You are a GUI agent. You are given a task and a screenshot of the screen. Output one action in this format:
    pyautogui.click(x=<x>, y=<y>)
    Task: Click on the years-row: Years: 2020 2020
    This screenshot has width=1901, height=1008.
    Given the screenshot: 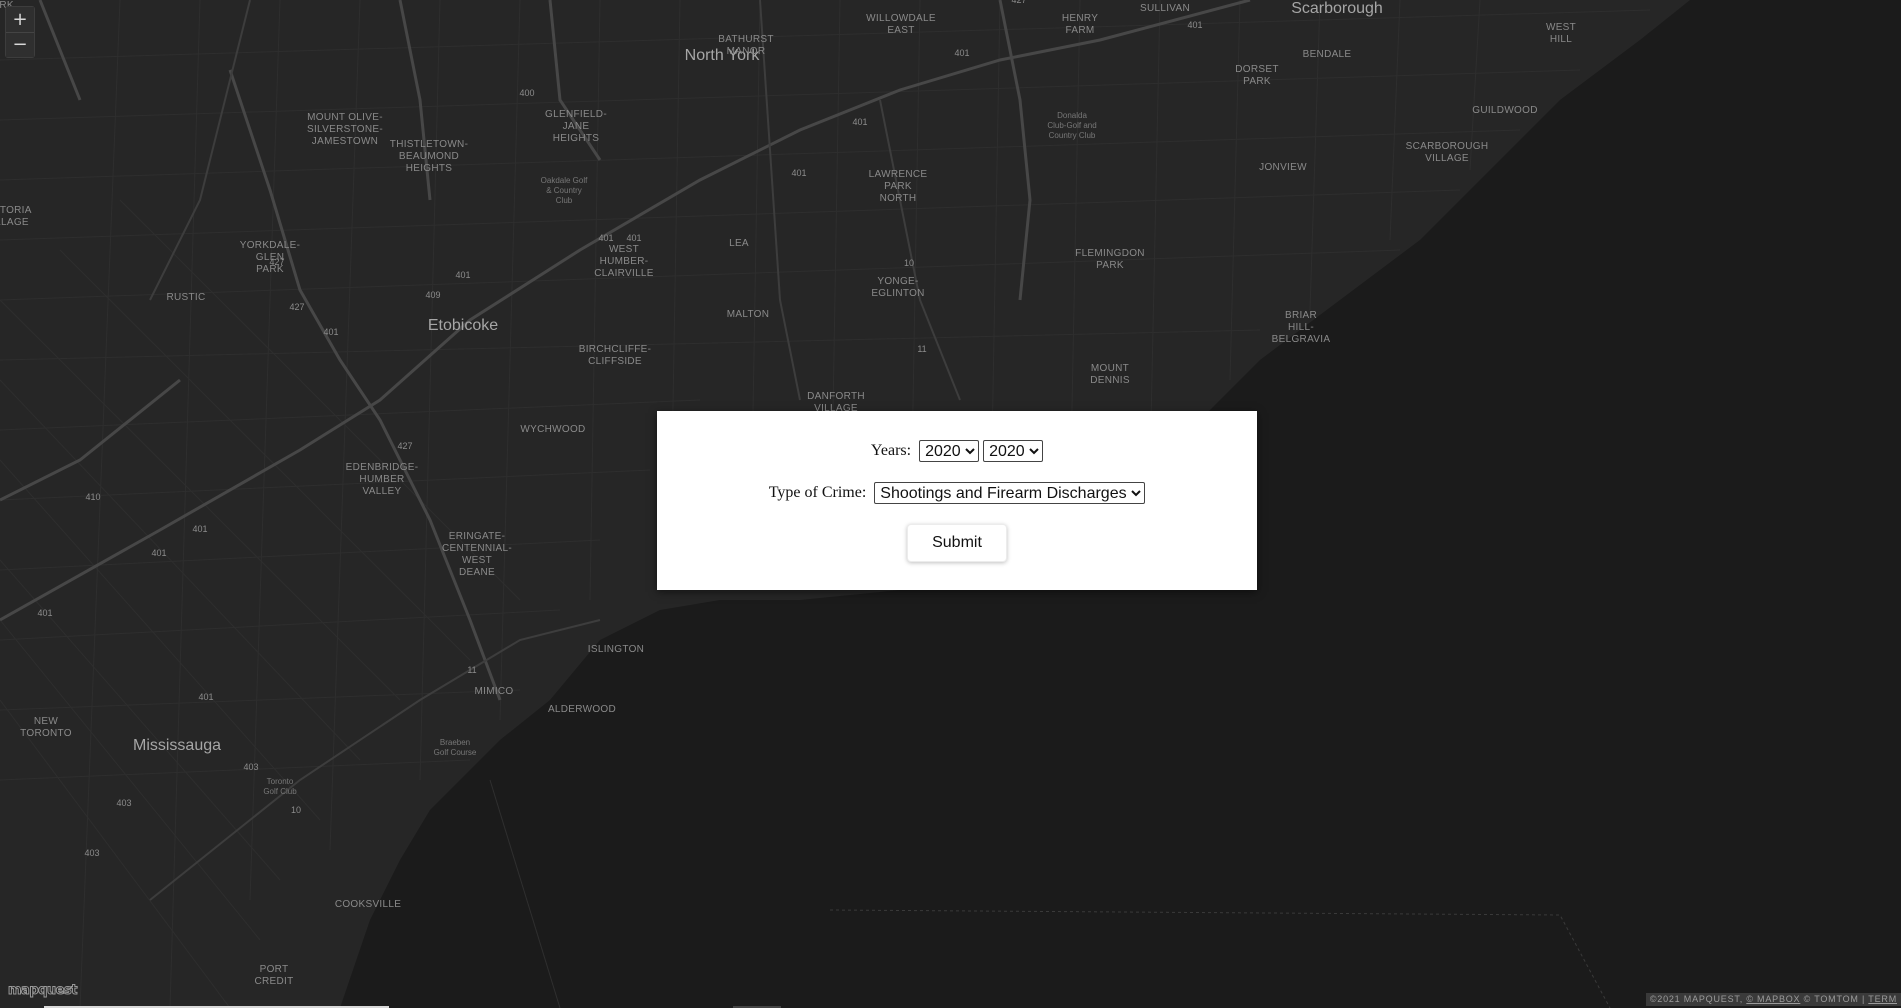 What is the action you would take?
    pyautogui.click(x=957, y=451)
    